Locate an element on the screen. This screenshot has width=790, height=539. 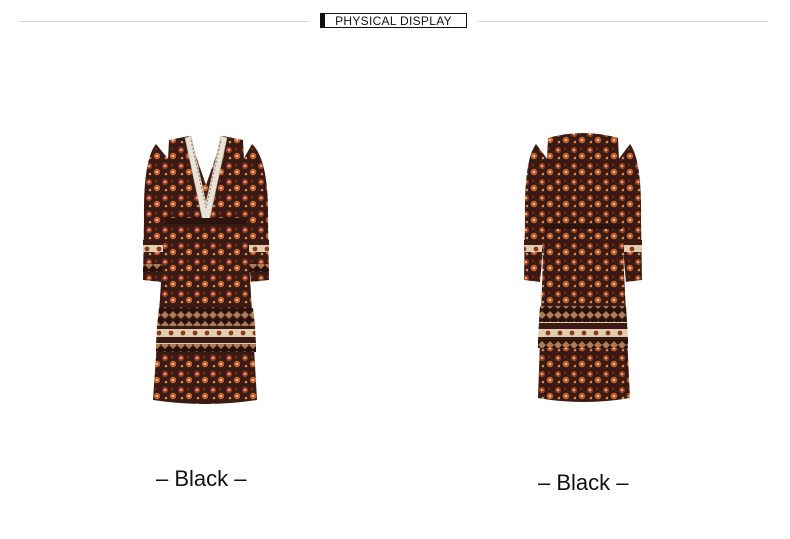
section-title-text: PHYSICAL DISPLAY is located at coordinates (393, 20).